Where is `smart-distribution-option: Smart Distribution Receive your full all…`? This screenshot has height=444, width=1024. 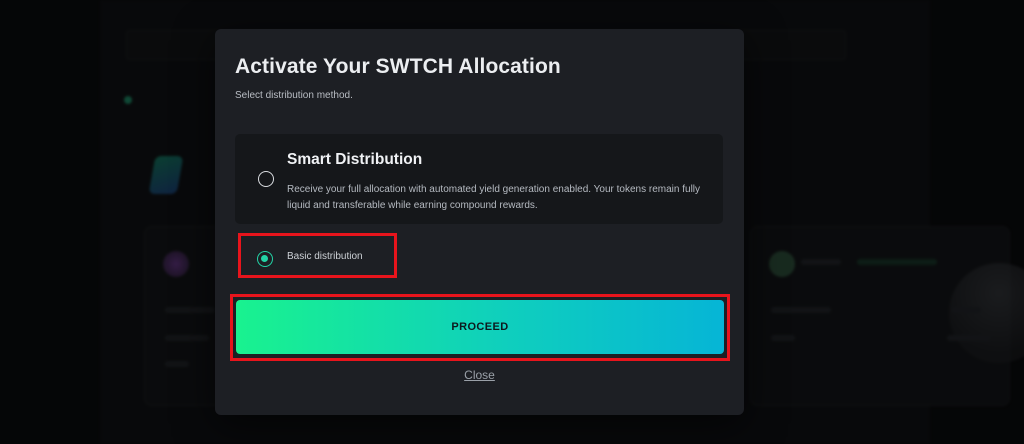
smart-distribution-option: Smart Distribution Receive your full all… is located at coordinates (479, 179).